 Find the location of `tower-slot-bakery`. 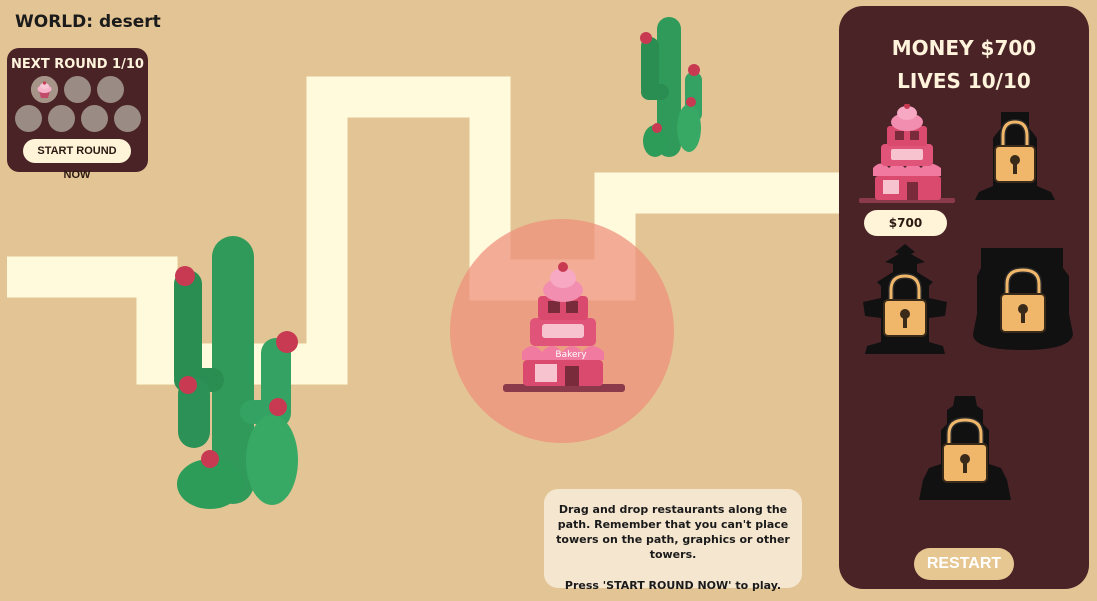

tower-slot-bakery is located at coordinates (907, 156).